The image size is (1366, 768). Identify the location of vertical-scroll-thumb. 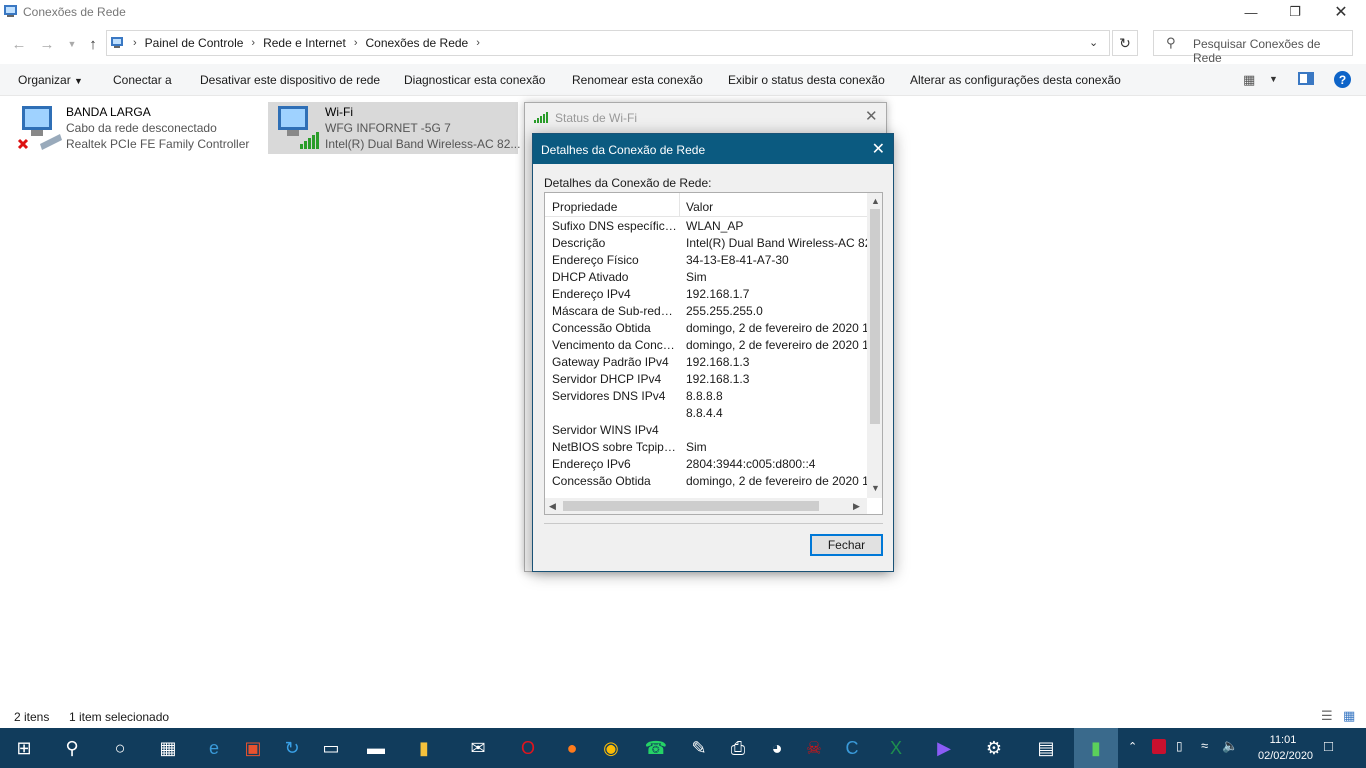
(875, 316).